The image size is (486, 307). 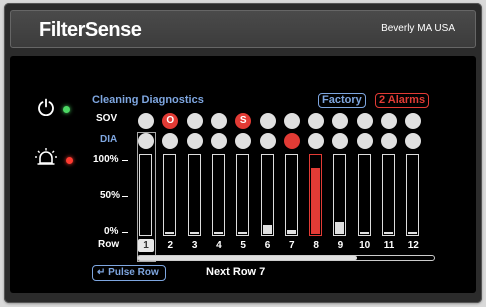 What do you see at coordinates (66, 109) in the screenshot?
I see `power-led` at bounding box center [66, 109].